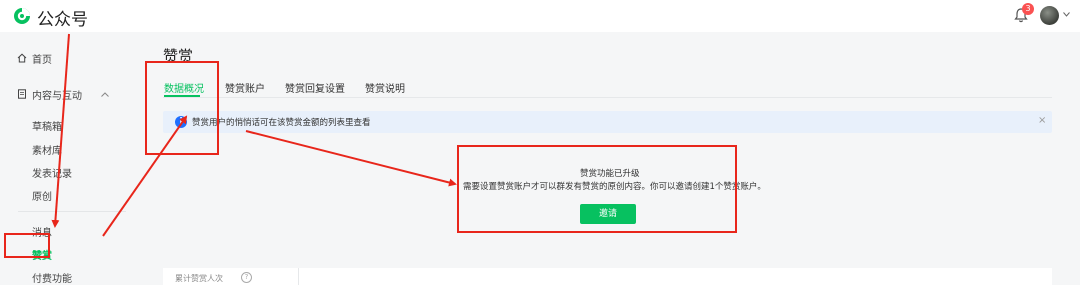 Image resolution: width=1080 pixels, height=285 pixels. I want to click on stats-divider, so click(298, 276).